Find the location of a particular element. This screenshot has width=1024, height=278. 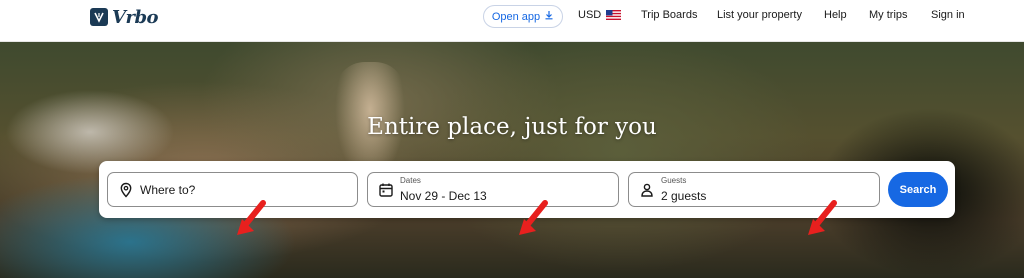

dates-value: Nov 29 - Dec 13 is located at coordinates (443, 196).